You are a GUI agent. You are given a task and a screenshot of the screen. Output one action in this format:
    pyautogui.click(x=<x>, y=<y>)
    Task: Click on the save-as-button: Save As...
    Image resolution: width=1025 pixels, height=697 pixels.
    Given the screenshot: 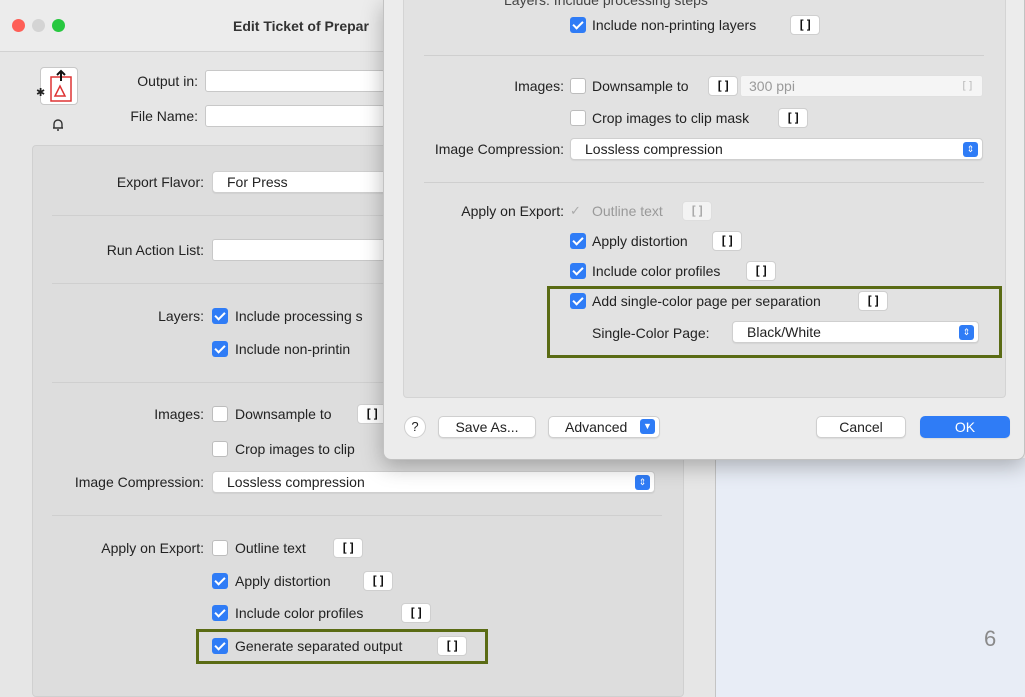 What is the action you would take?
    pyautogui.click(x=487, y=427)
    